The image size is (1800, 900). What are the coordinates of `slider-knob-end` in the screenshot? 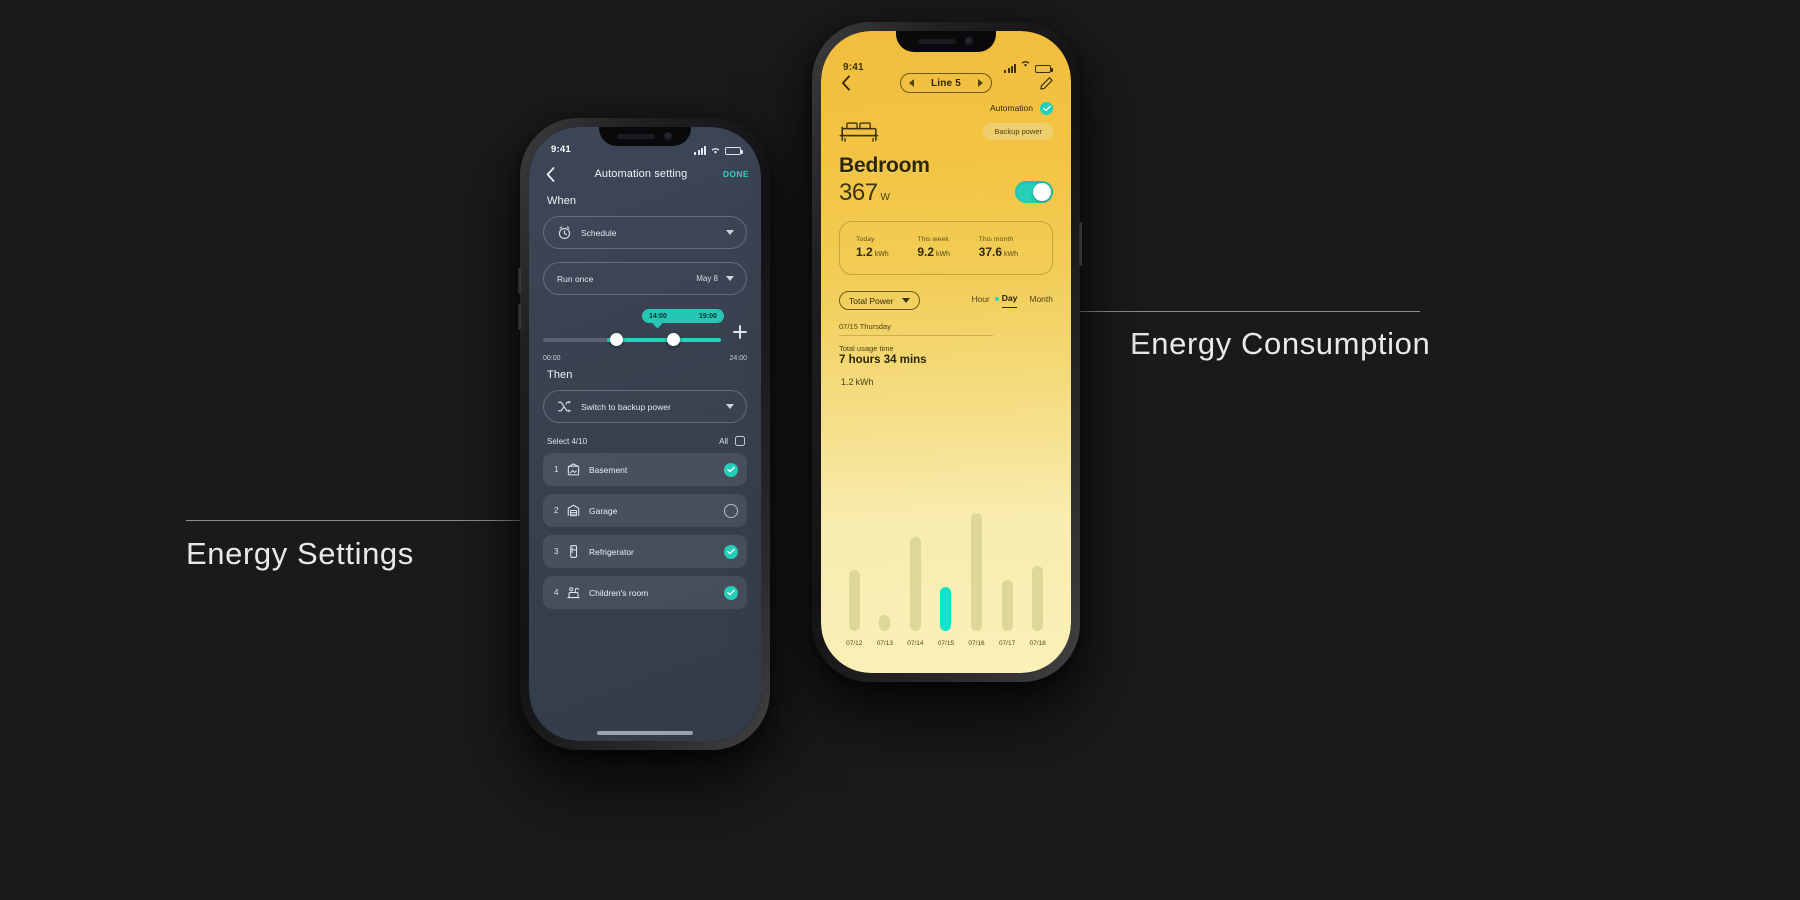 It's located at (674, 339).